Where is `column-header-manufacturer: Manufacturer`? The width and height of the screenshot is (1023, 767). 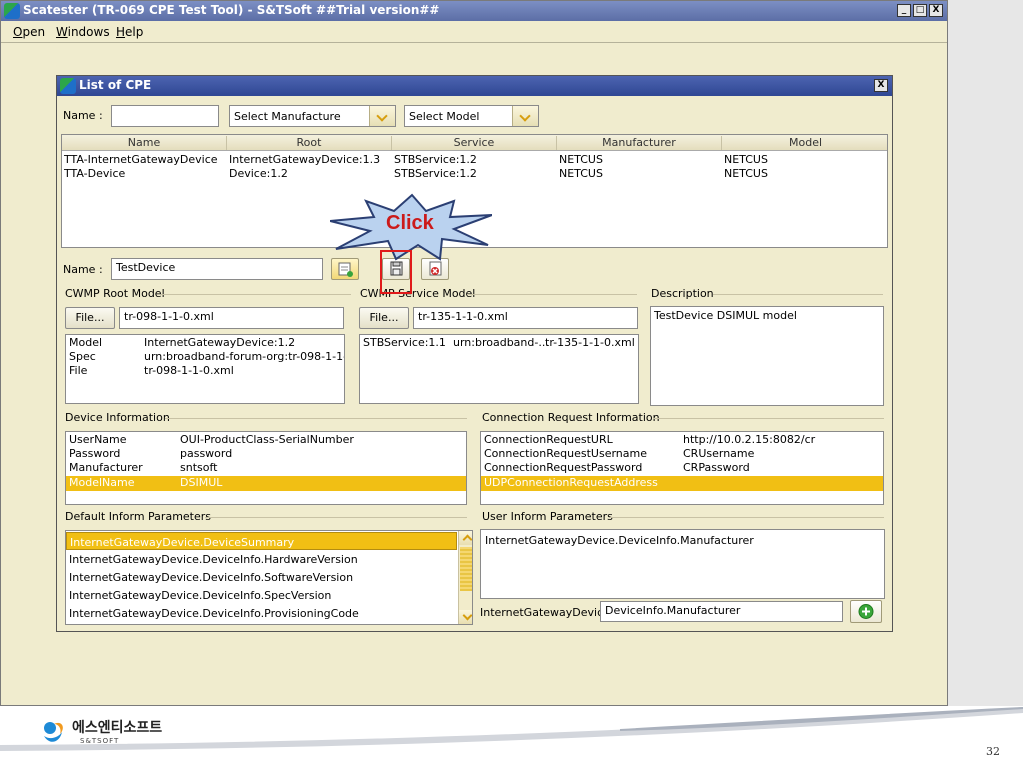
column-header-manufacturer: Manufacturer is located at coordinates (639, 143).